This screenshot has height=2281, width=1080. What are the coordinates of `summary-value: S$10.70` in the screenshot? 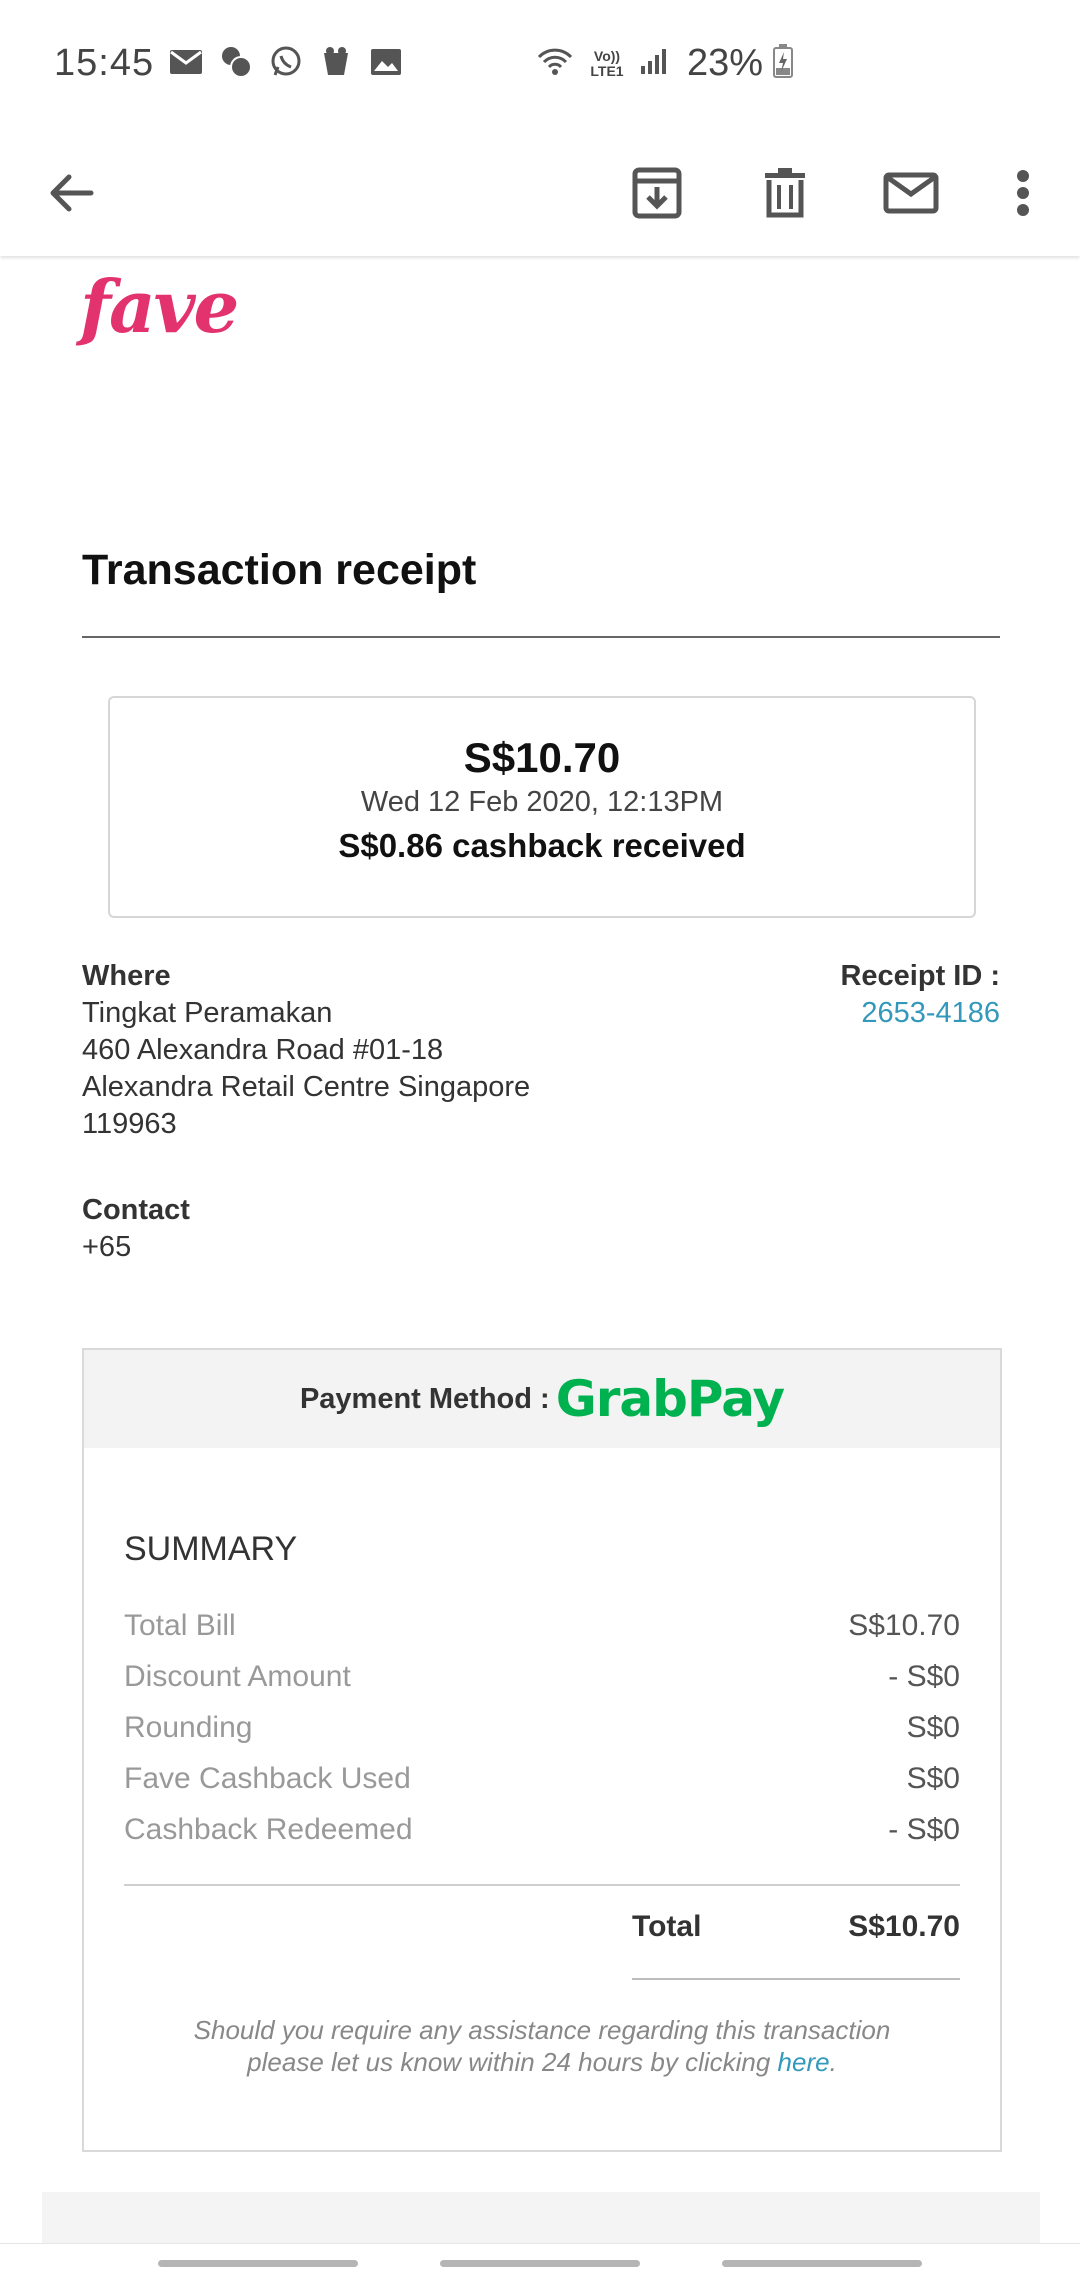 It's located at (904, 1625).